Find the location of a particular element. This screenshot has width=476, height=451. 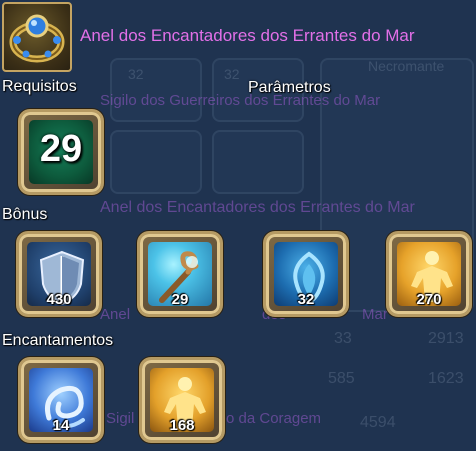

requirements-label: Requisitos is located at coordinates (39, 86).